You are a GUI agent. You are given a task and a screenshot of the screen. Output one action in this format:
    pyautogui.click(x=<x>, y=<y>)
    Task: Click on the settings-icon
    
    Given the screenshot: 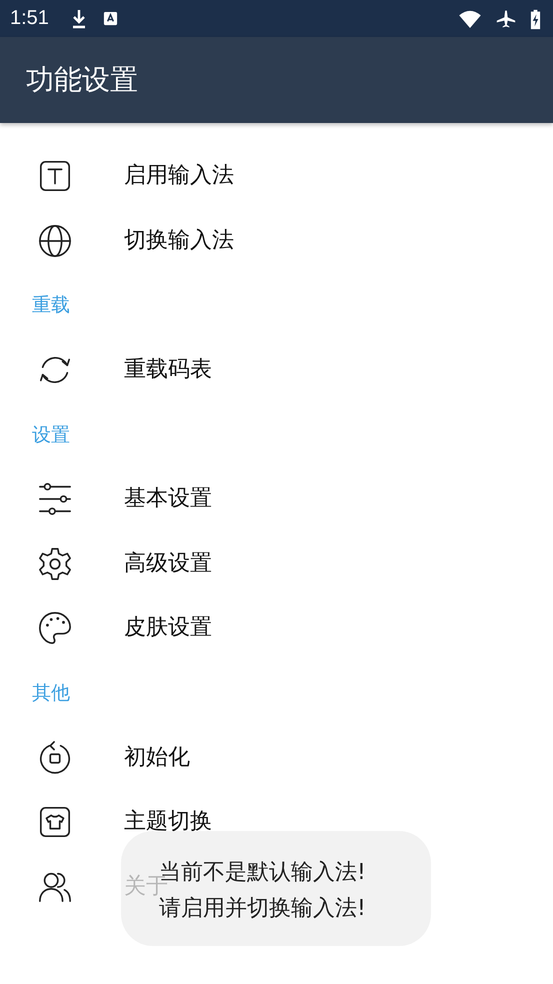 What is the action you would take?
    pyautogui.click(x=55, y=563)
    